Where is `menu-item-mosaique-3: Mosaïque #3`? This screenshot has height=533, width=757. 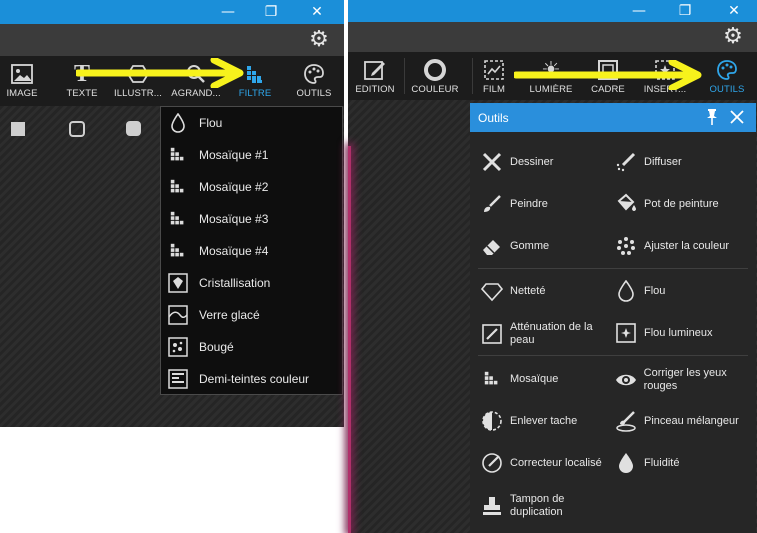
menu-item-mosaique-3: Mosaïque #3 is located at coordinates (251, 219).